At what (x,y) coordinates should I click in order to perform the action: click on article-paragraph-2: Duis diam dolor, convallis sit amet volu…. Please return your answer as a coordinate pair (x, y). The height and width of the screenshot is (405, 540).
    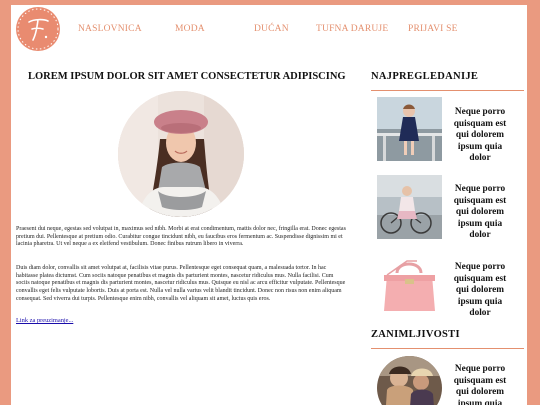
    Looking at the image, I should click on (181, 283).